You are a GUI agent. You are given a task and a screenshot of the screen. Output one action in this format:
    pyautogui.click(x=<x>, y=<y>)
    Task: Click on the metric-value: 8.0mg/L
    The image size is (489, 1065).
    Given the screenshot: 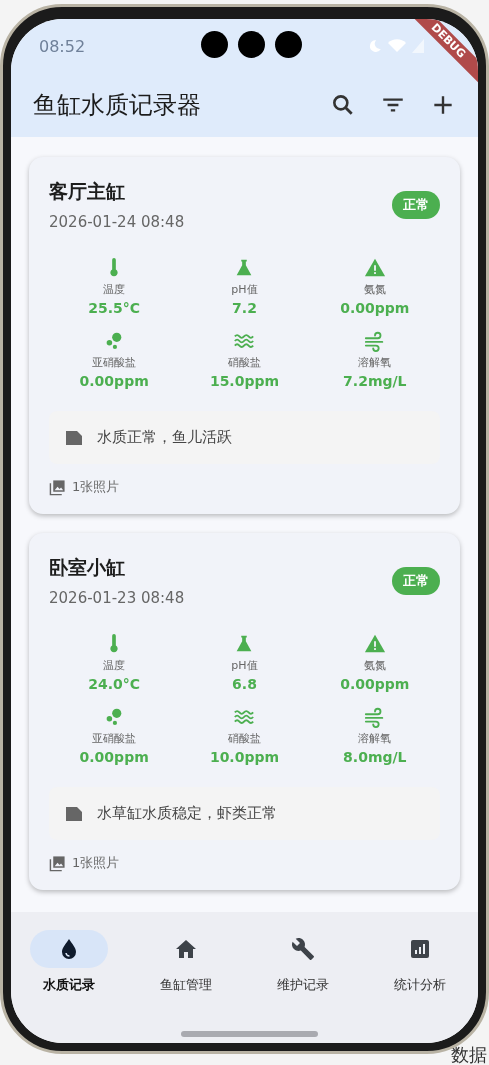 What is the action you would take?
    pyautogui.click(x=375, y=757)
    